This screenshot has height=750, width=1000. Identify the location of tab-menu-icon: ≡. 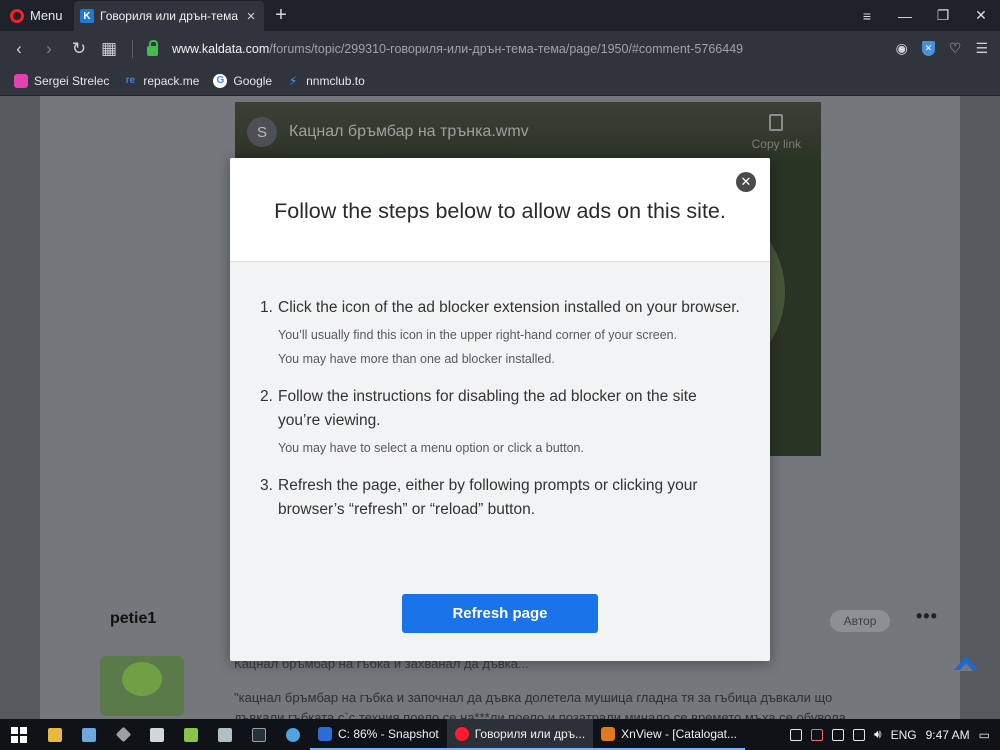
(867, 16).